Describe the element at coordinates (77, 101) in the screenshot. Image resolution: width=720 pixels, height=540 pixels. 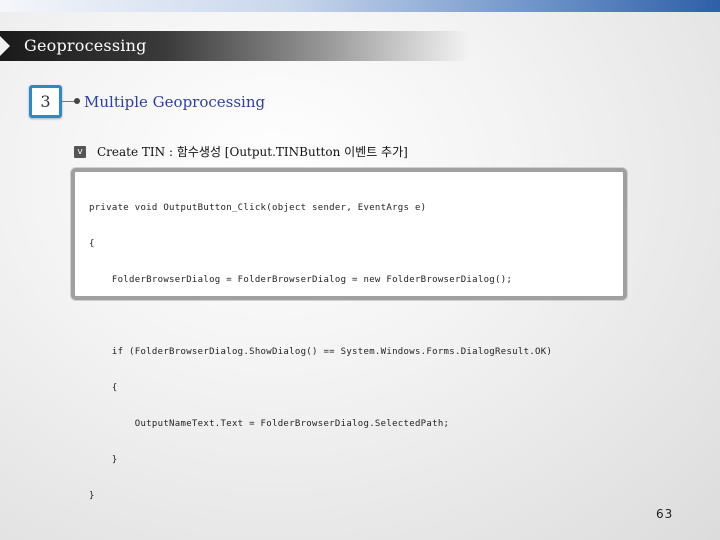
I see `section-connector-dot` at that location.